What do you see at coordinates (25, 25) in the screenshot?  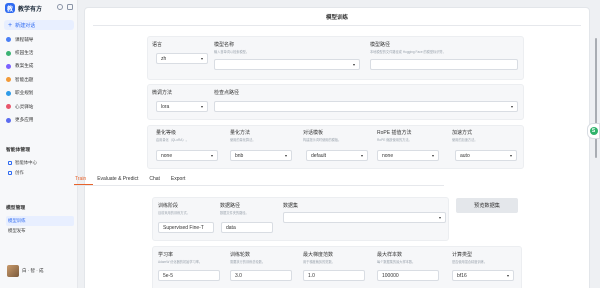 I see `new-chat-label: 新建对话` at bounding box center [25, 25].